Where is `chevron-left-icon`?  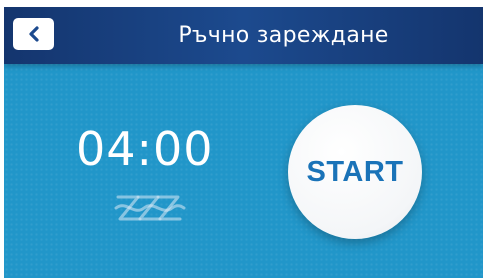 chevron-left-icon is located at coordinates (33, 34).